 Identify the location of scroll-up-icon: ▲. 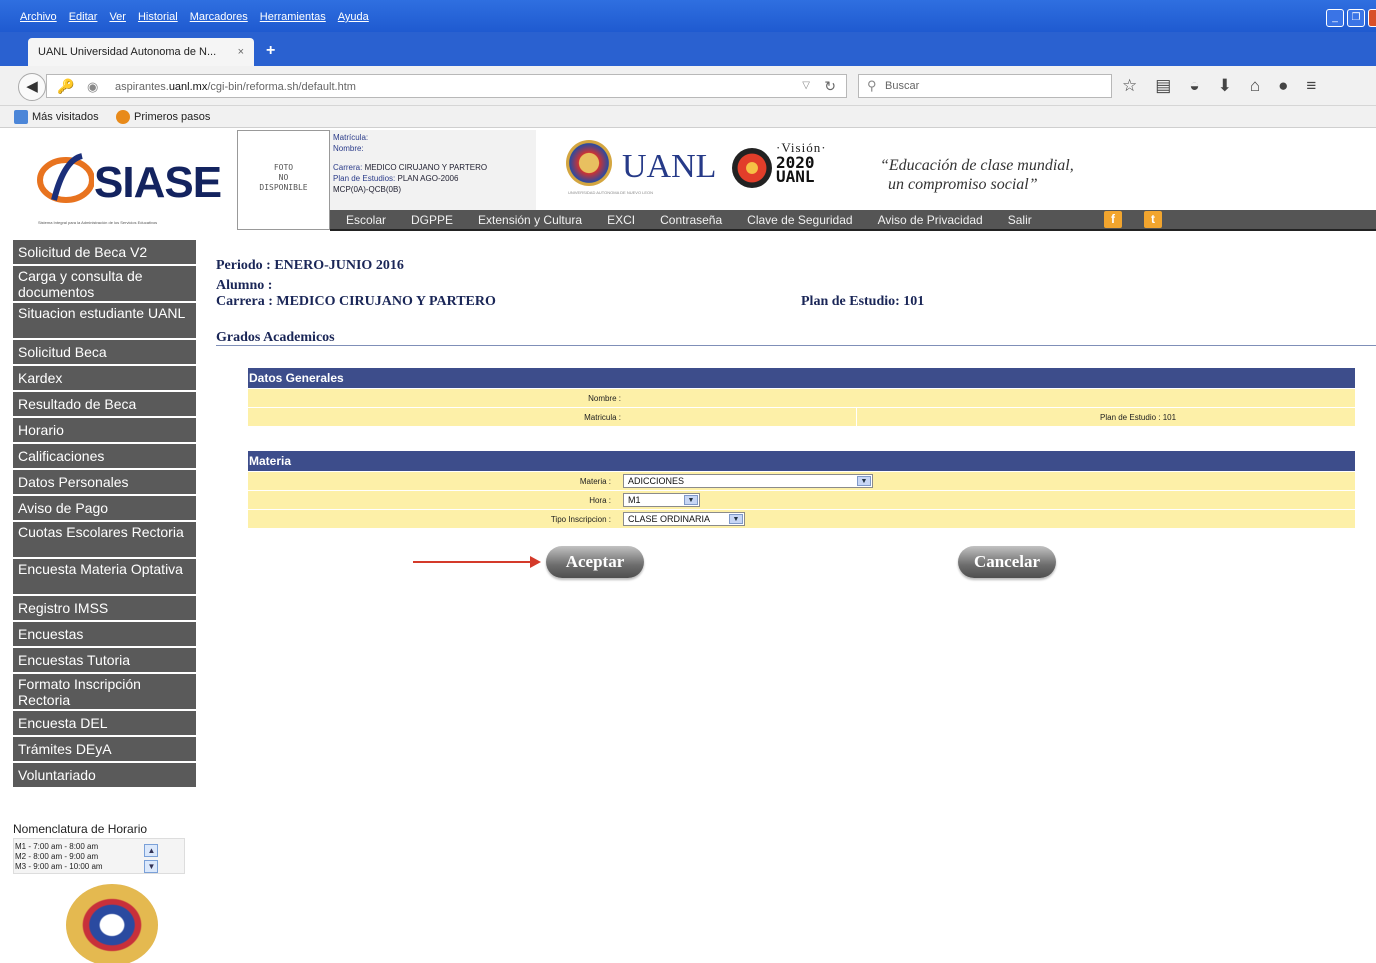
(151, 850).